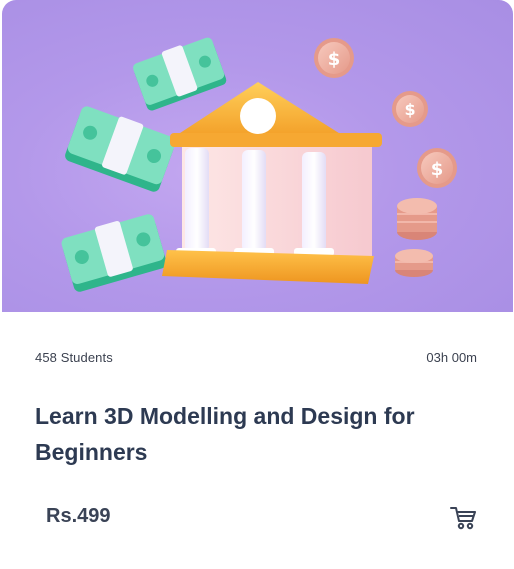  I want to click on students-count: 458 Students, so click(74, 357).